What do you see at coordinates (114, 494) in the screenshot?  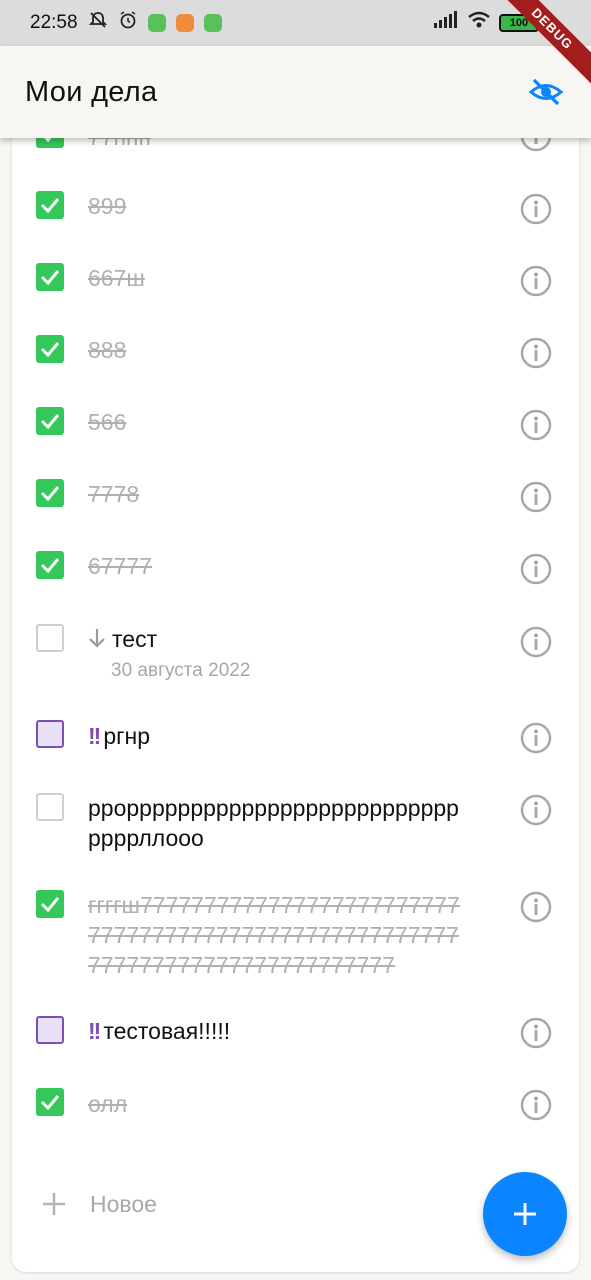 I see `task-text: 7778` at bounding box center [114, 494].